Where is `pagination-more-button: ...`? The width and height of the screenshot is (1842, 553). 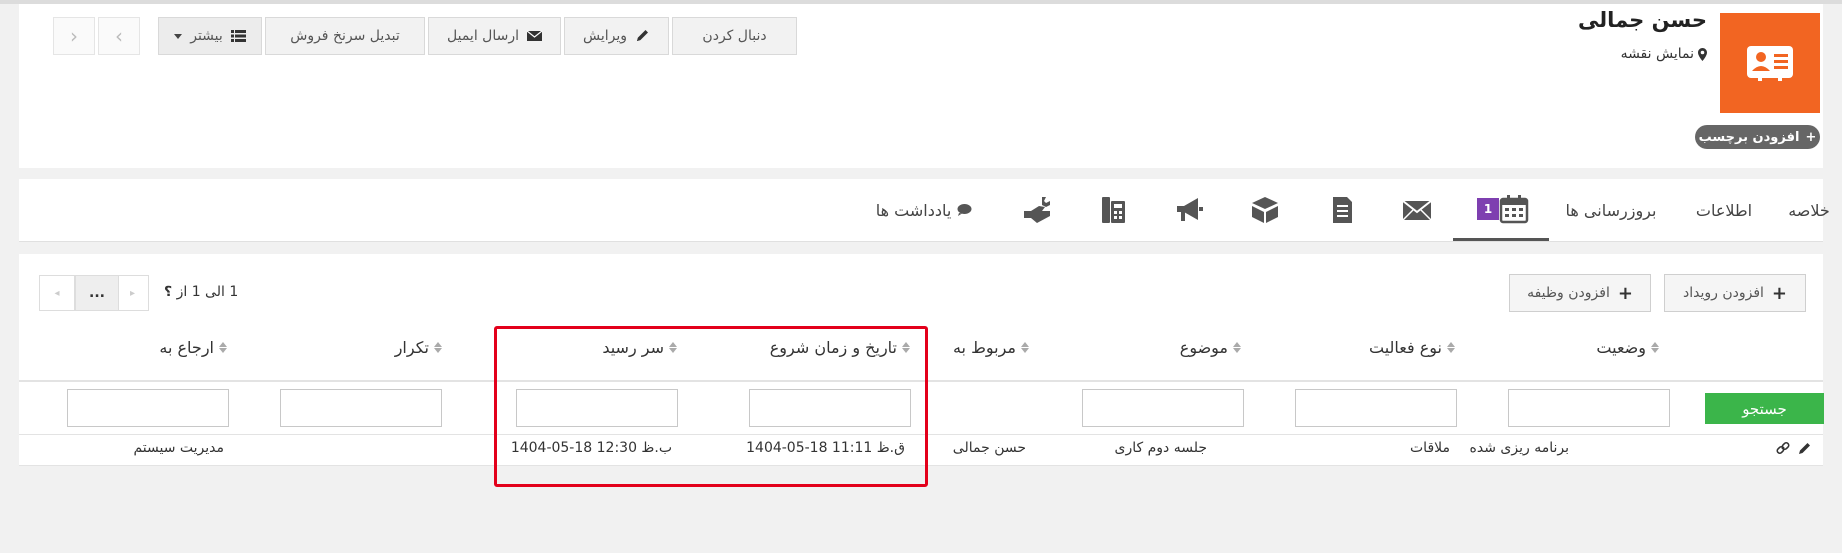
pagination-more-button: ... is located at coordinates (97, 293).